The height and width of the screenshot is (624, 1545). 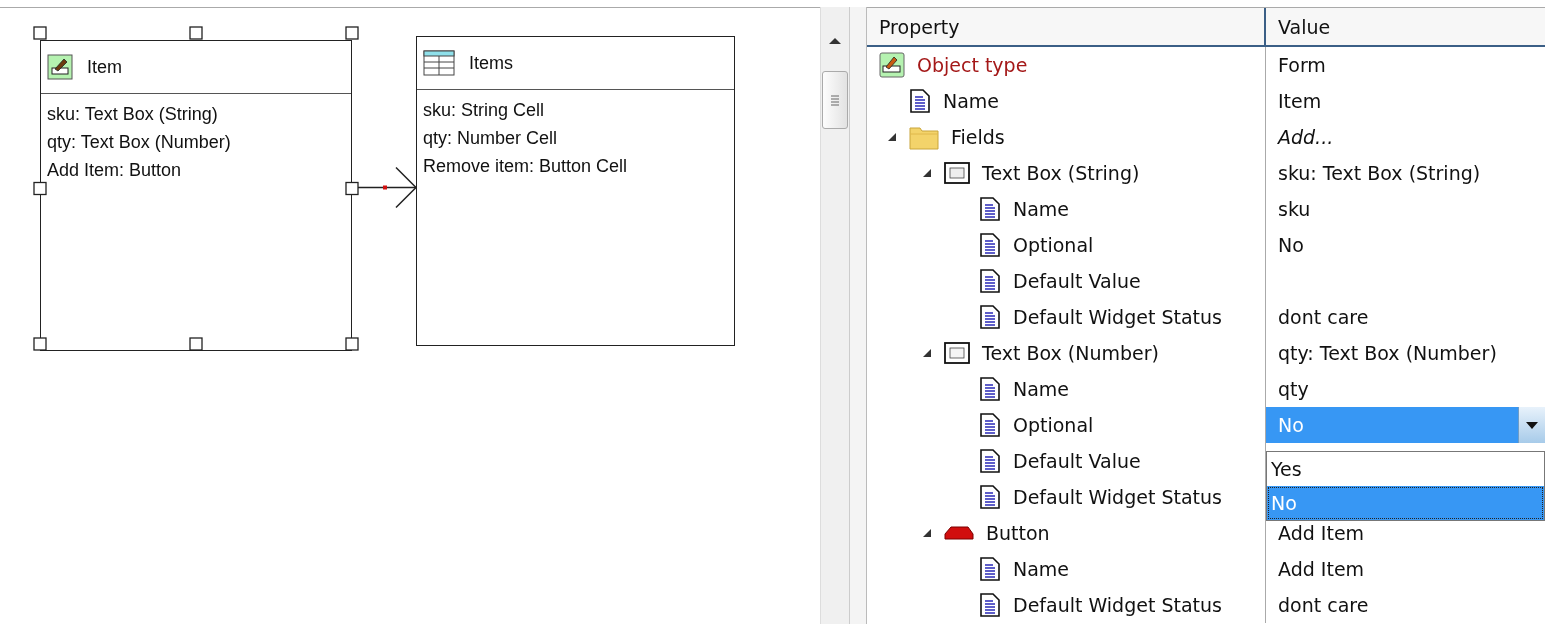 I want to click on scrollbar, so click(x=835, y=315).